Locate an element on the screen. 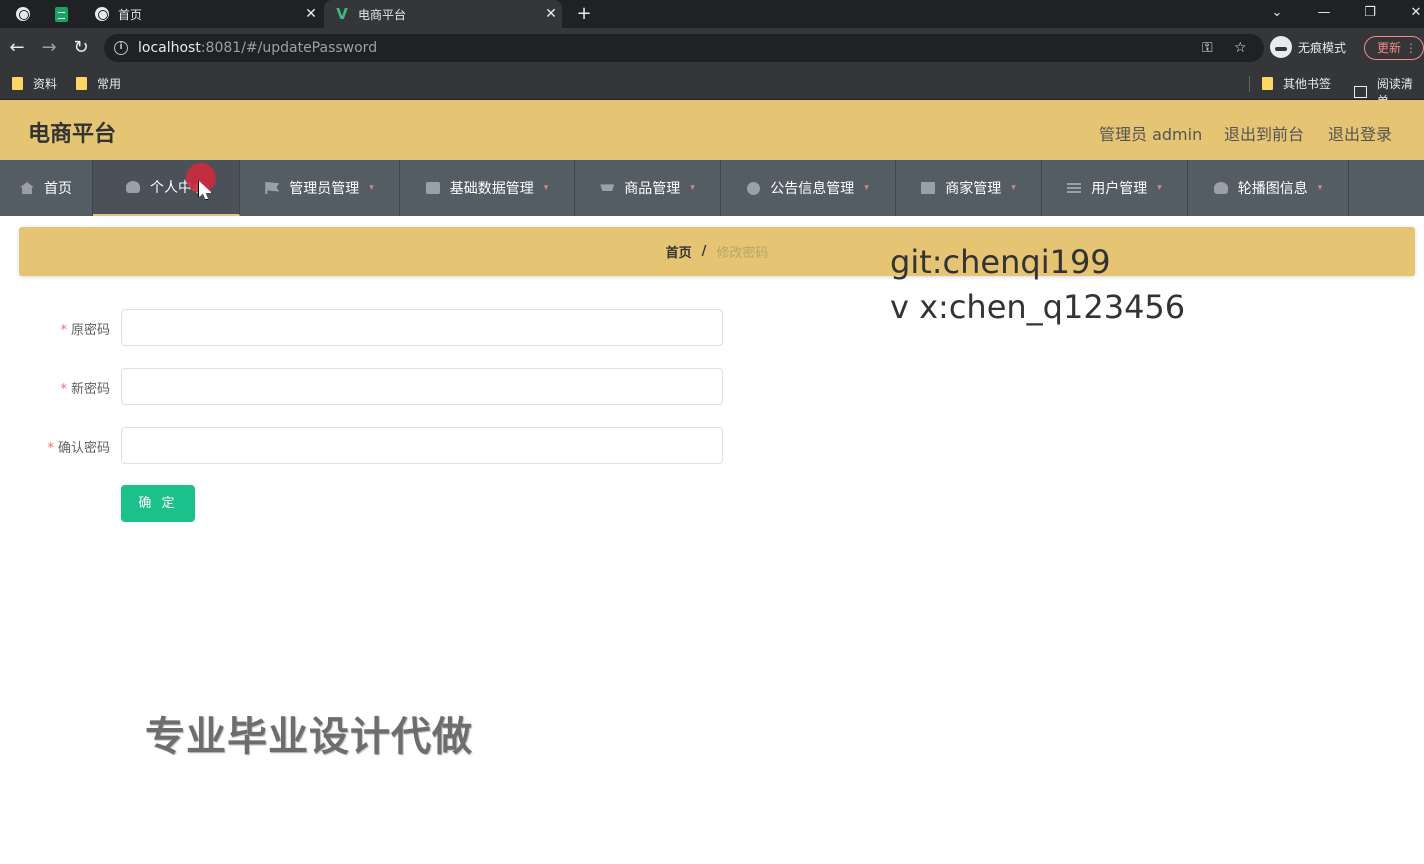 This screenshot has height=864, width=1424. exit-to-frontend-link: 退出到前台 is located at coordinates (1264, 133).